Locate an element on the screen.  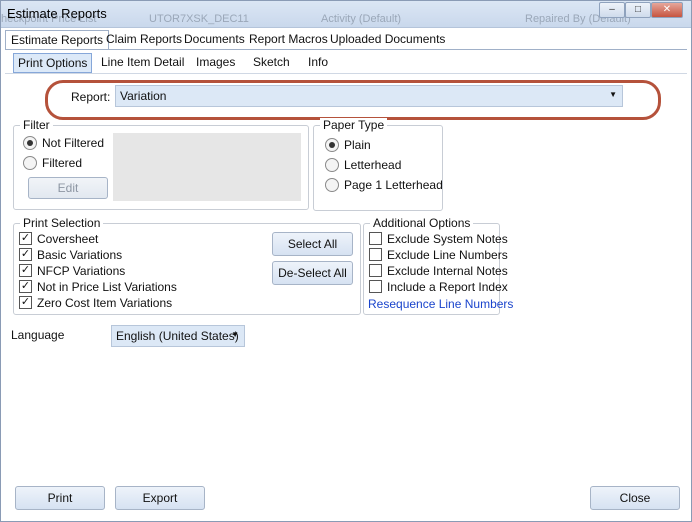
checkbox-exclude-line-numbers is located at coordinates (375, 254).